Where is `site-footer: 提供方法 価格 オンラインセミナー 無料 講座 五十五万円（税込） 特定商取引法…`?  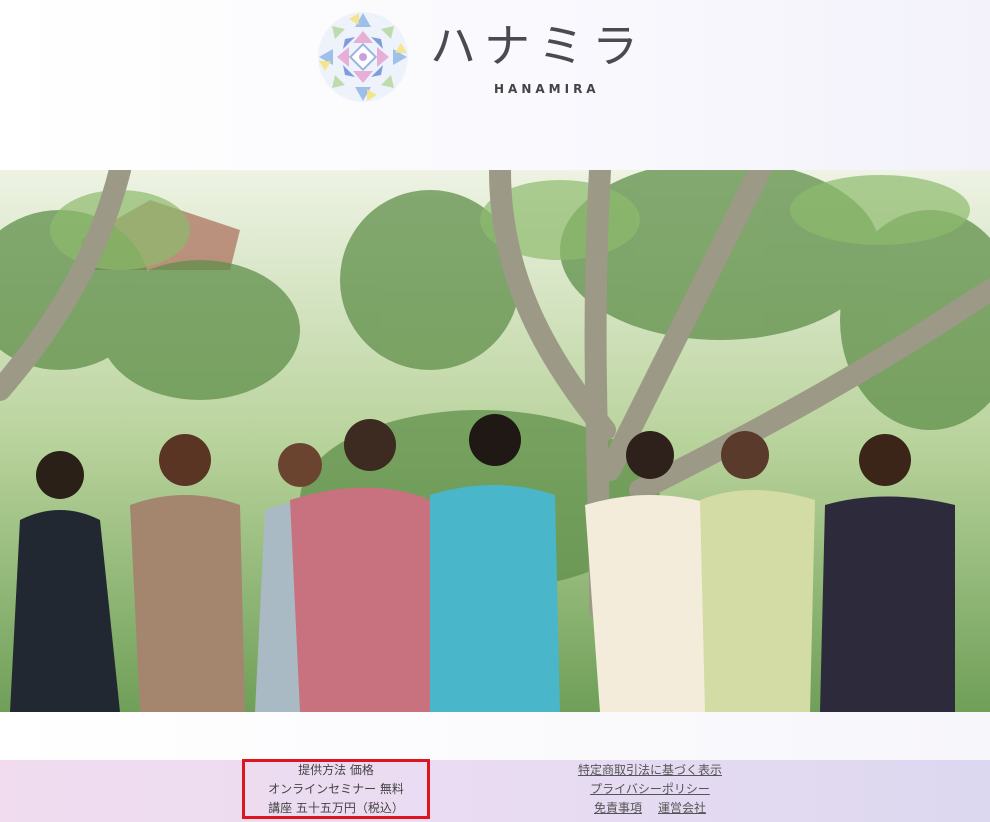 site-footer: 提供方法 価格 オンラインセミナー 無料 講座 五十五万円（税込） 特定商取引法… is located at coordinates (495, 791).